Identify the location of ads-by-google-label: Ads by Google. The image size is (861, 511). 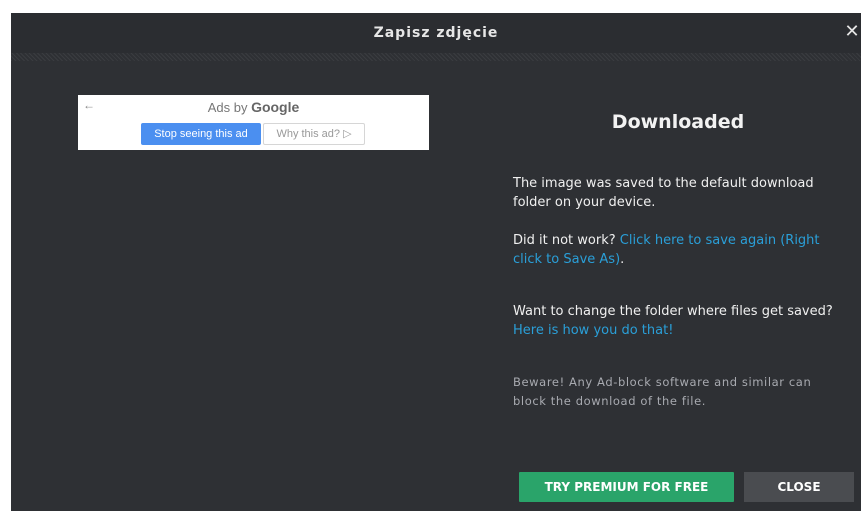
(253, 107).